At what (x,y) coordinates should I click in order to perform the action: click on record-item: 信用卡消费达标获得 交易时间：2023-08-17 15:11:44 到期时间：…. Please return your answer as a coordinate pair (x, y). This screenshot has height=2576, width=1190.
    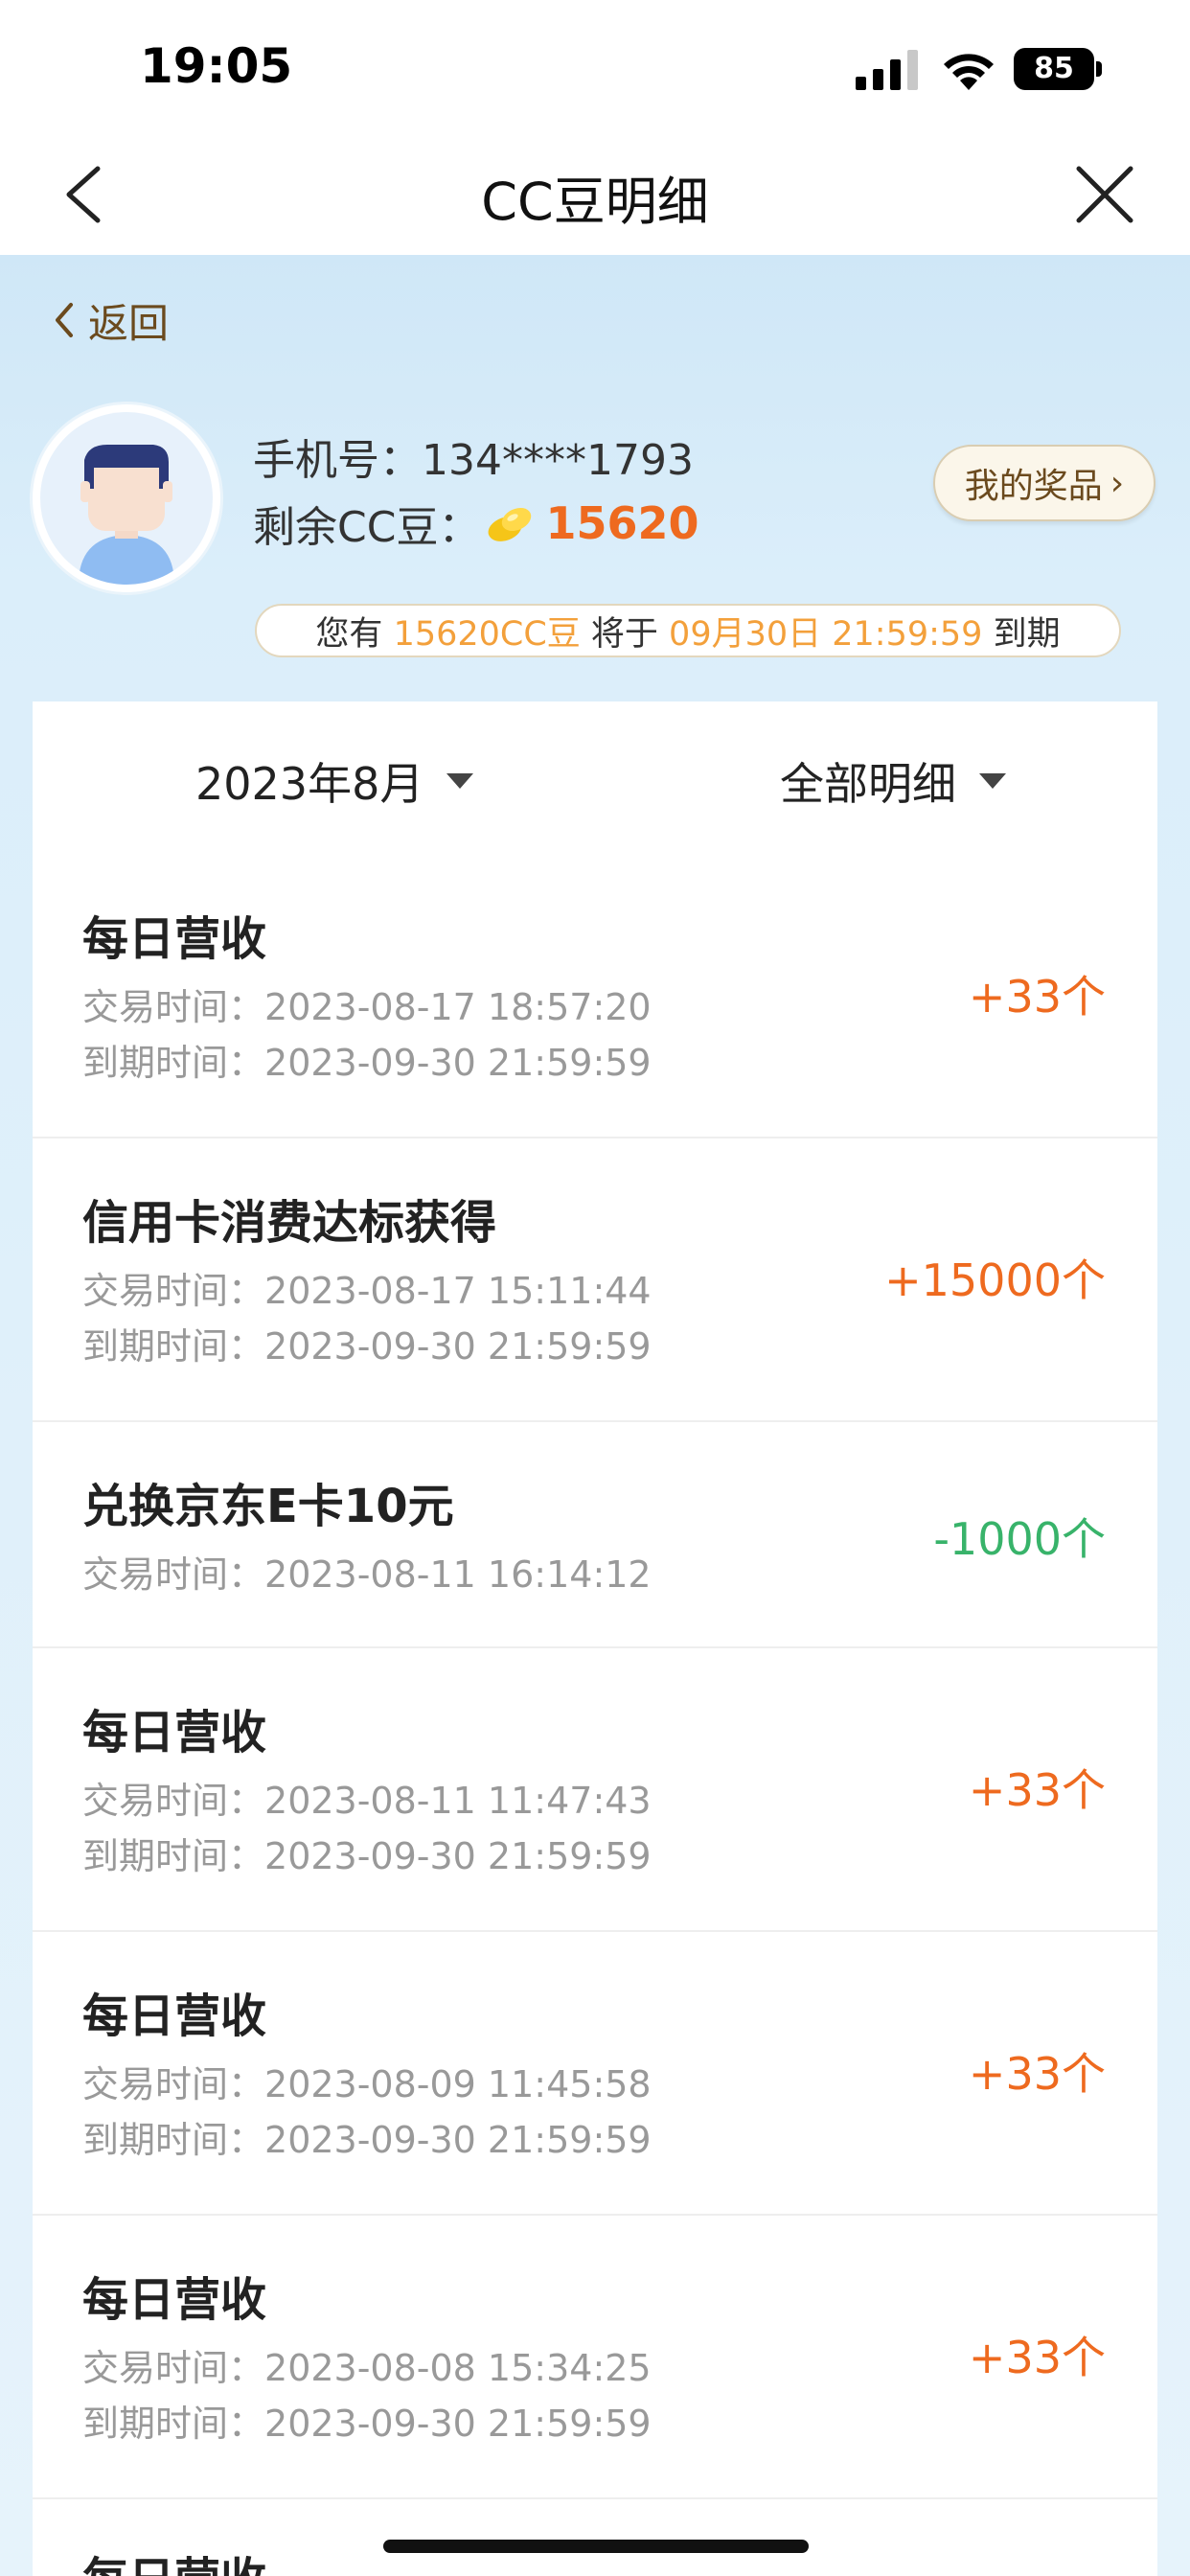
    Looking at the image, I should click on (595, 1280).